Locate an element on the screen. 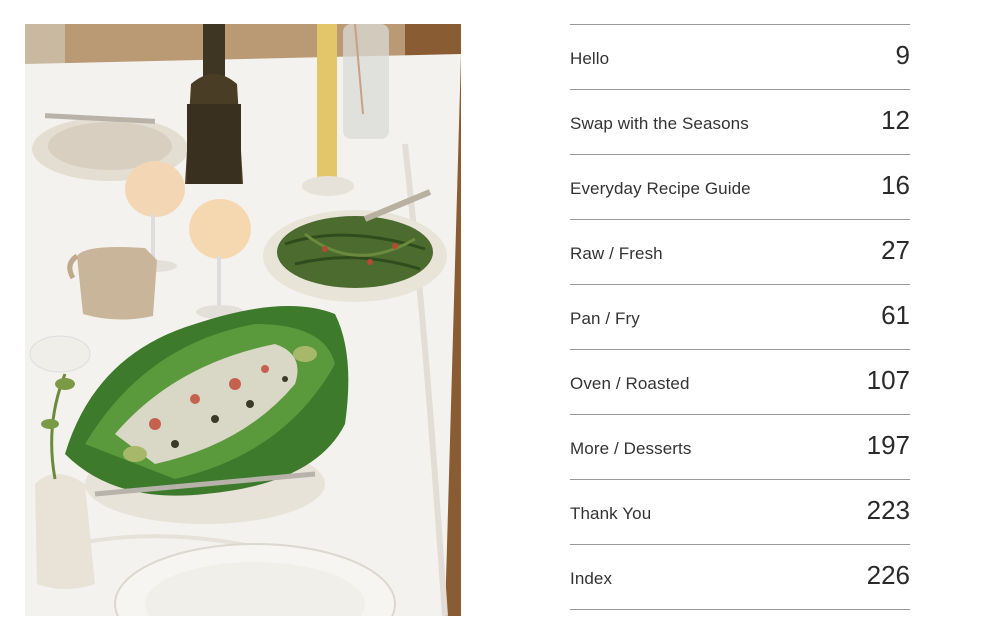  toc-entry-swap-with-the-seasons: Swap with the Seasons 12 is located at coordinates (740, 122).